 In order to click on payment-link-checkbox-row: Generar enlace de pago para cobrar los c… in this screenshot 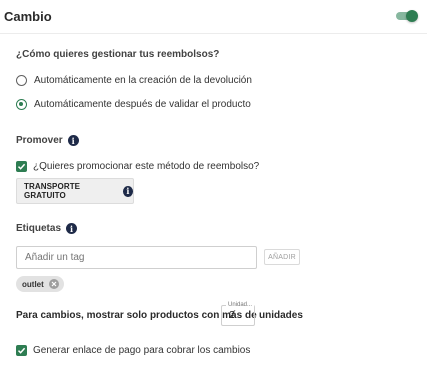, I will do `click(133, 350)`.